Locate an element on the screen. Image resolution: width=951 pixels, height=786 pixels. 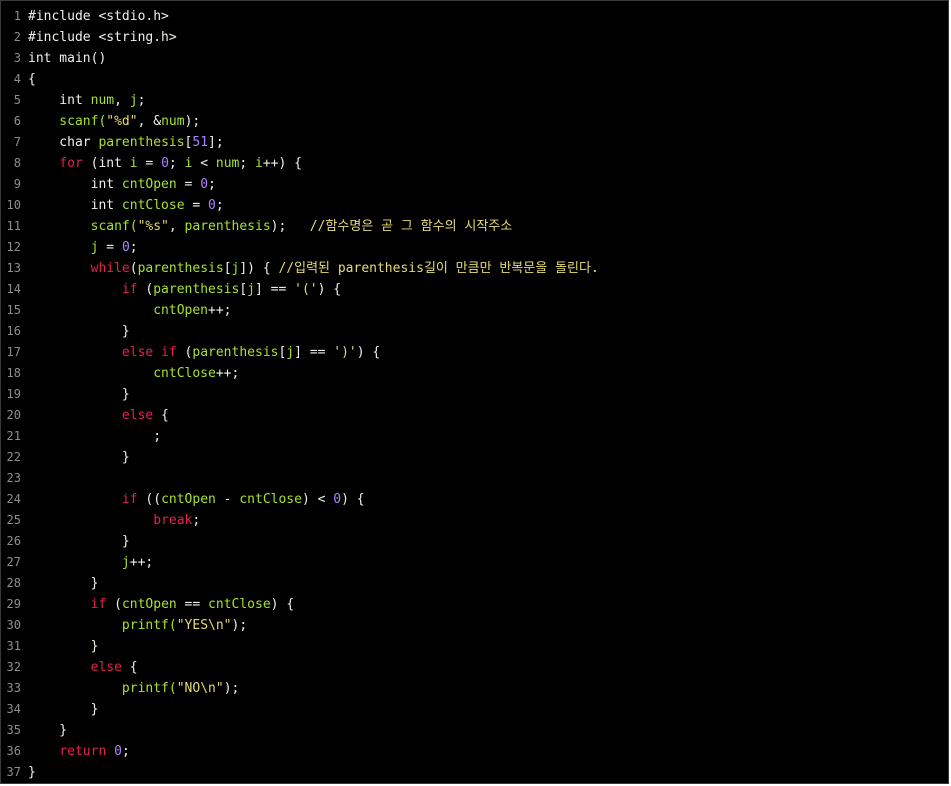
code-text: int cntClose = 0; is located at coordinates (126, 205).